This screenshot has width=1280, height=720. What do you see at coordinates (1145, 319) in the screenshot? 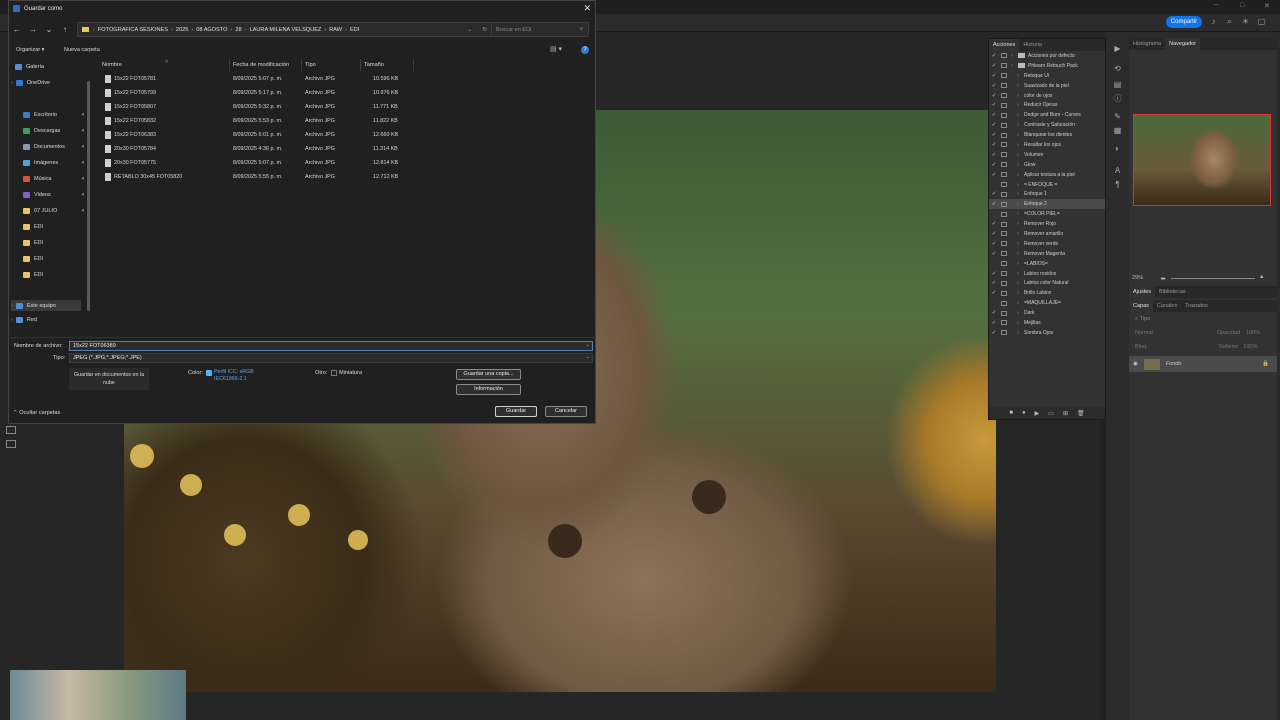
I see `layer-filter-type: Tipo` at bounding box center [1145, 319].